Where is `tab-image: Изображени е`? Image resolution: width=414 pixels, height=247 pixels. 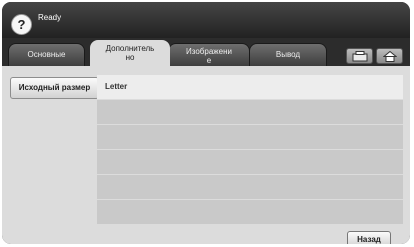
tab-image: Изображени е is located at coordinates (209, 54).